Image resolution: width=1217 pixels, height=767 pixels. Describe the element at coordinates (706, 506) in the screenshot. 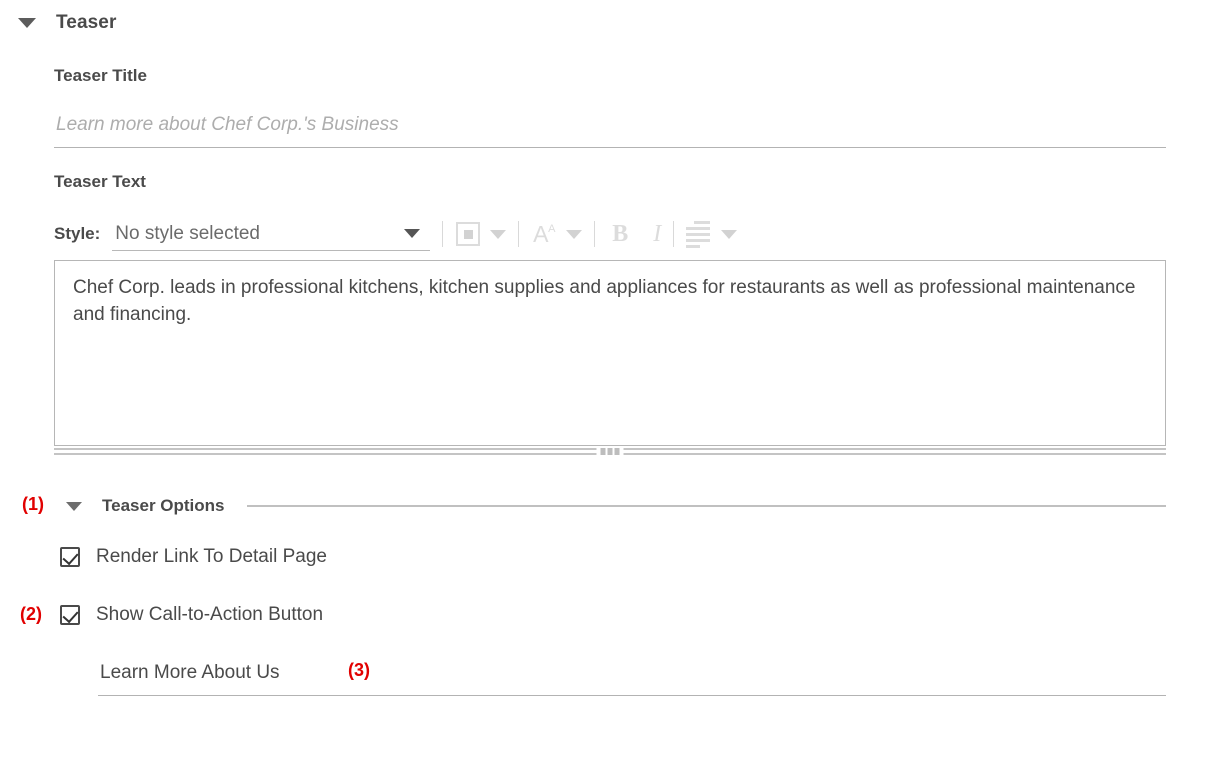

I see `divider` at that location.